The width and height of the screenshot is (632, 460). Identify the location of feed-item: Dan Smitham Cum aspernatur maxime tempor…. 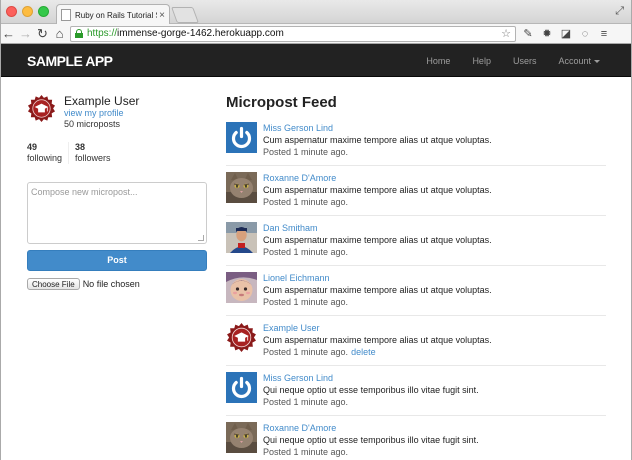
(416, 241).